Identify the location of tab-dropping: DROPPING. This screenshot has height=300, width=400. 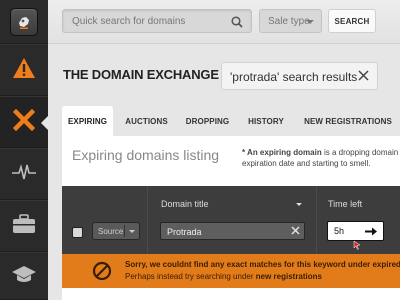
(207, 121).